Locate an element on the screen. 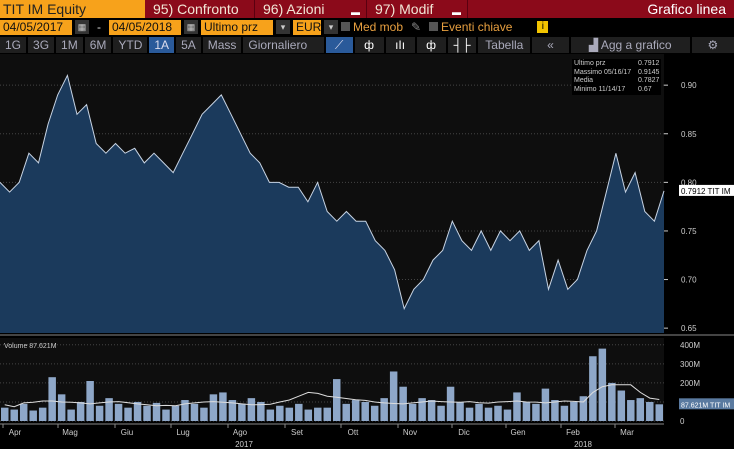 This screenshot has width=734, height=449. x-tick-label: Giu is located at coordinates (127, 432).